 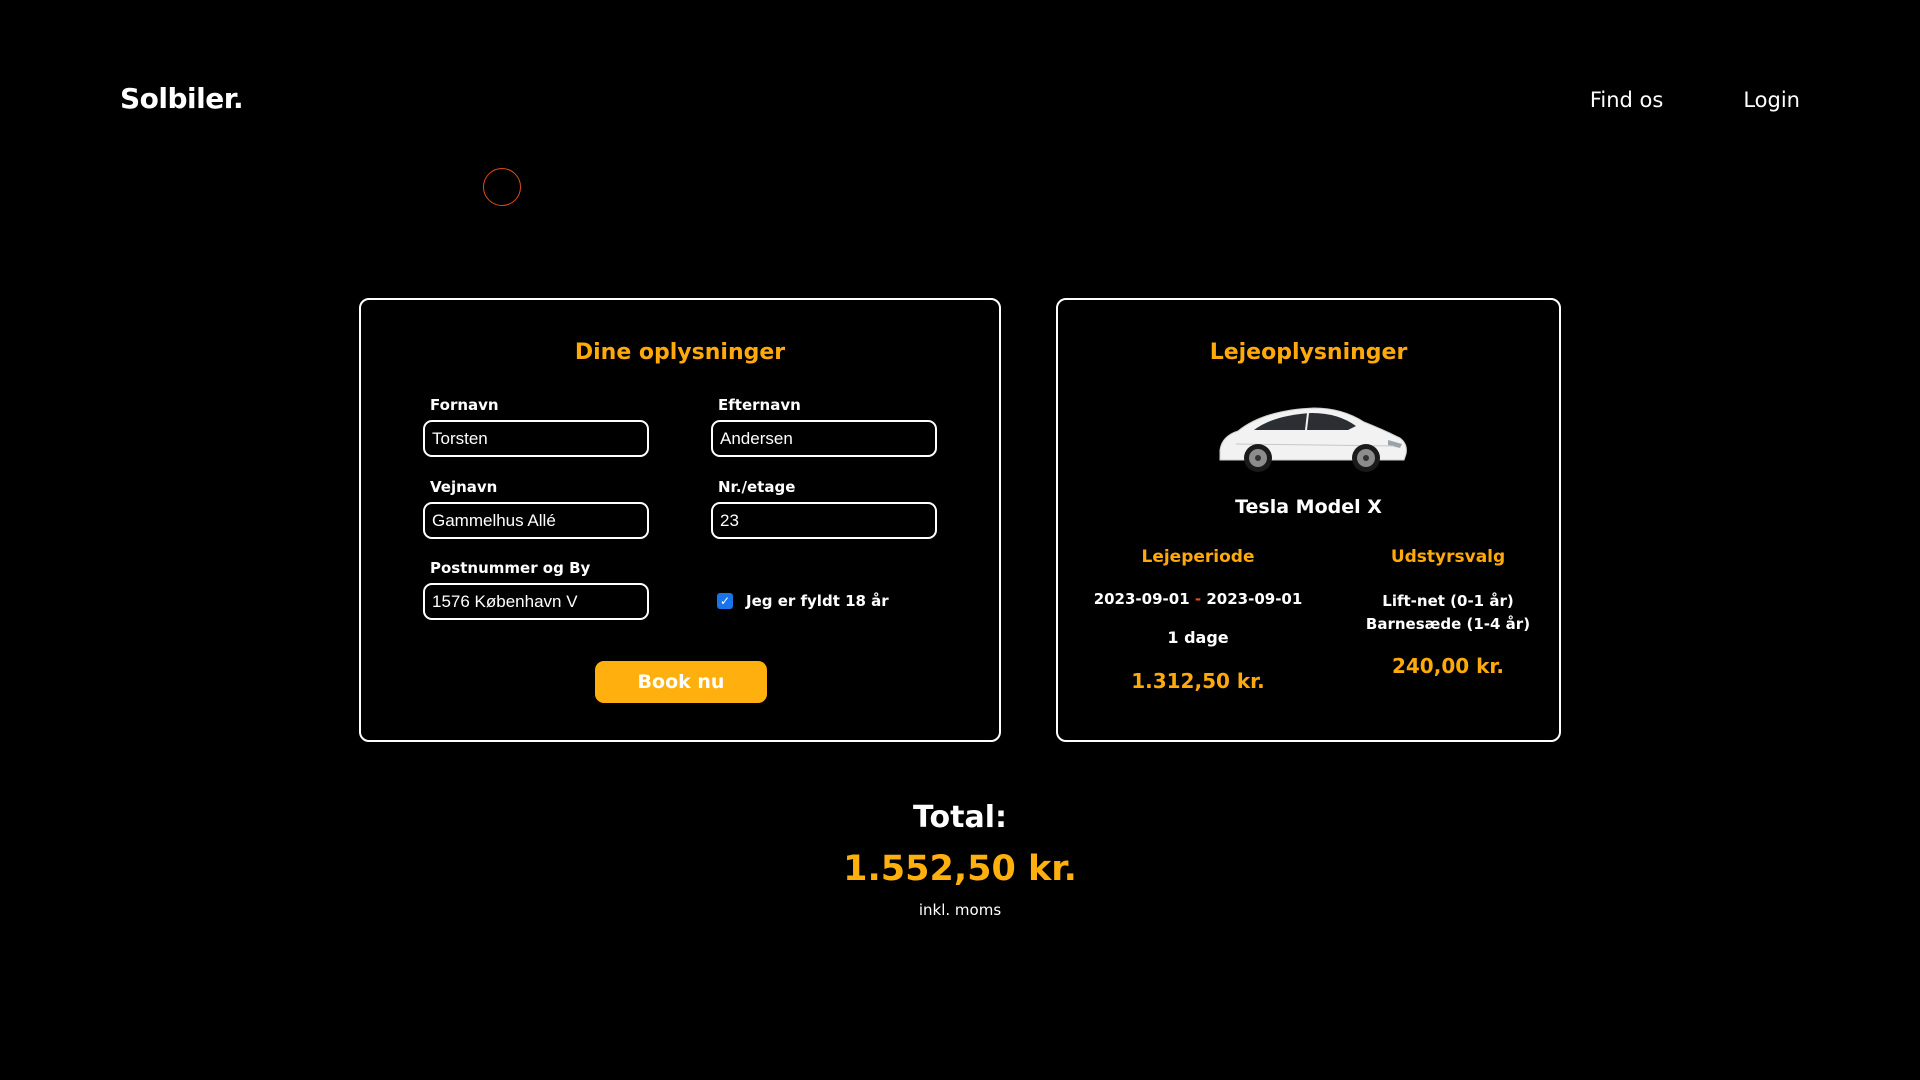 I want to click on total-price: 1.552,50 kr., so click(x=960, y=869).